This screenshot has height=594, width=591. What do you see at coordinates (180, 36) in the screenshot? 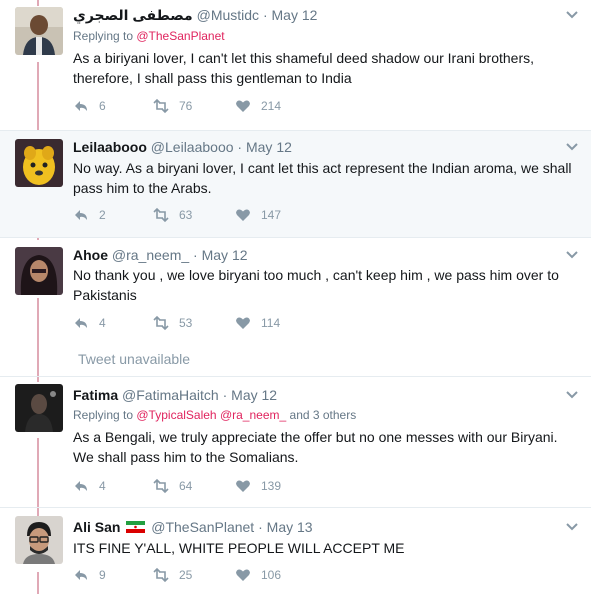
I see `mention-link: @TheSanPlanet` at bounding box center [180, 36].